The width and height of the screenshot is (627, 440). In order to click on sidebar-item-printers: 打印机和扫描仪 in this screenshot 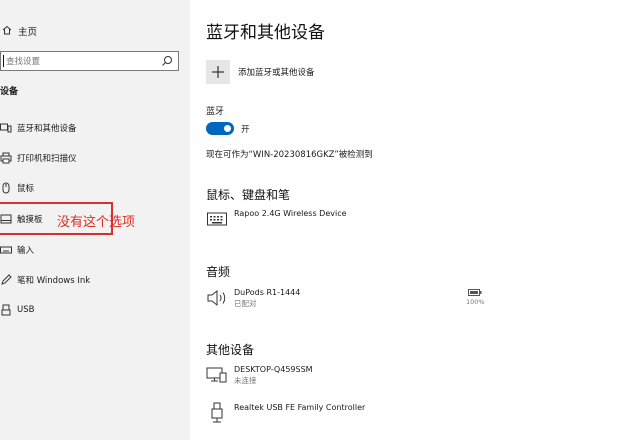, I will do `click(38, 158)`.